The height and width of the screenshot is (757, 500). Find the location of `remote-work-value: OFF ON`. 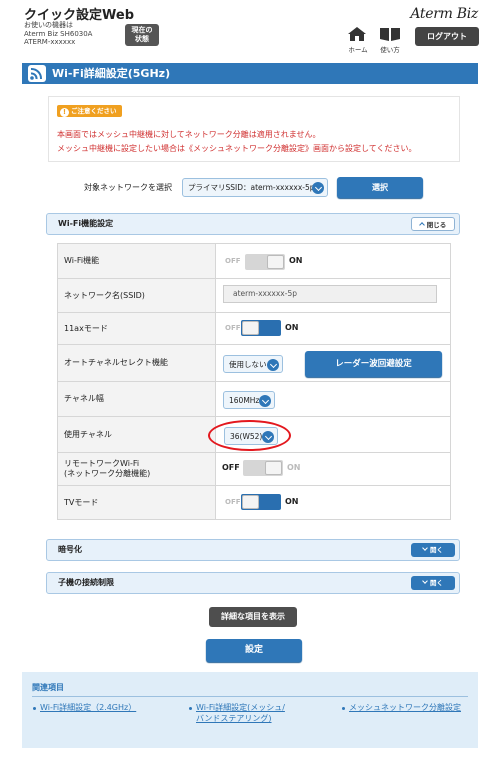

remote-work-value: OFF ON is located at coordinates (333, 469).